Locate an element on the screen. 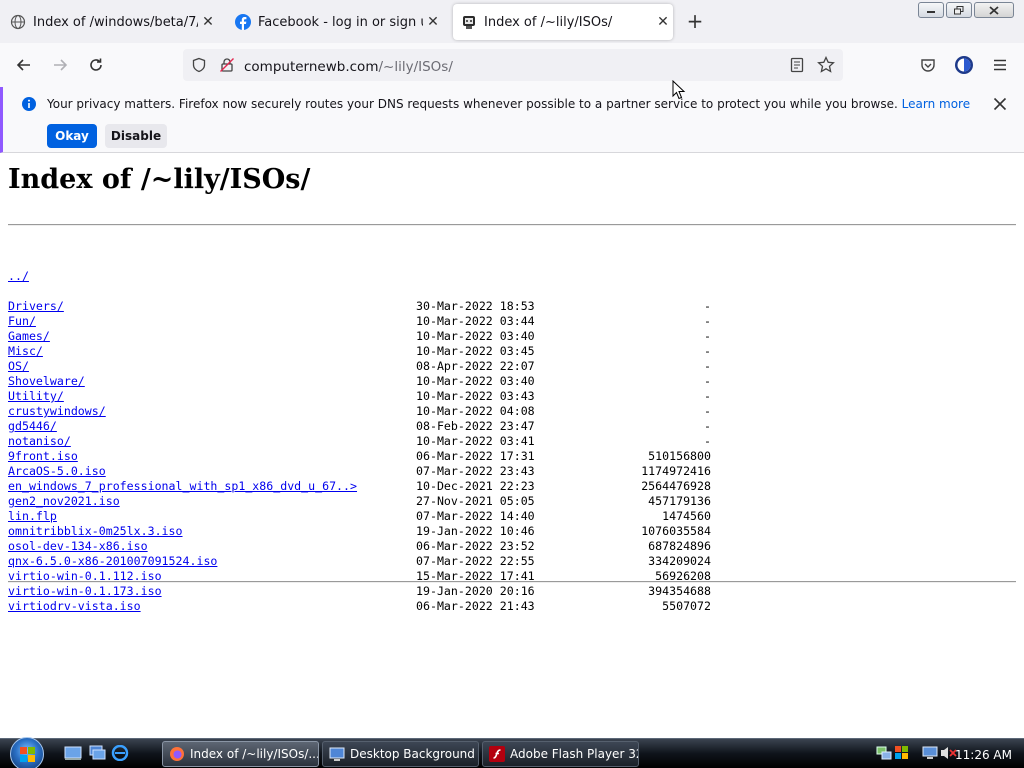 The height and width of the screenshot is (768, 1024). taskbar-item-flash-player: Adobe Flash Player 32 is located at coordinates (560, 754).